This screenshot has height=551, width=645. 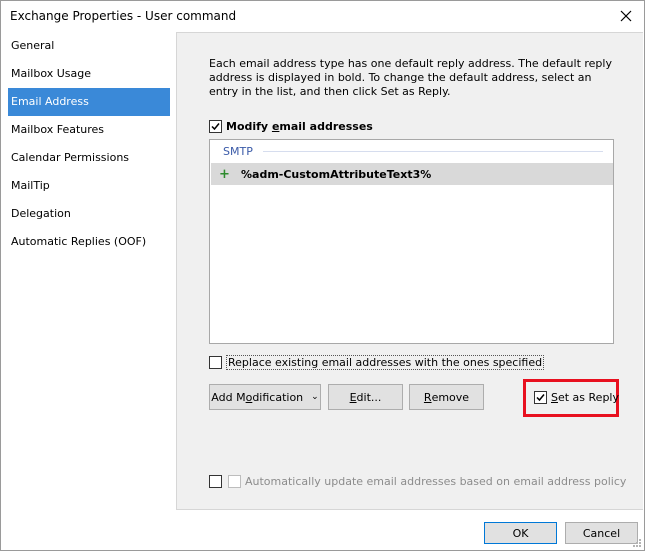 What do you see at coordinates (446, 397) in the screenshot?
I see `remove-button: Remove` at bounding box center [446, 397].